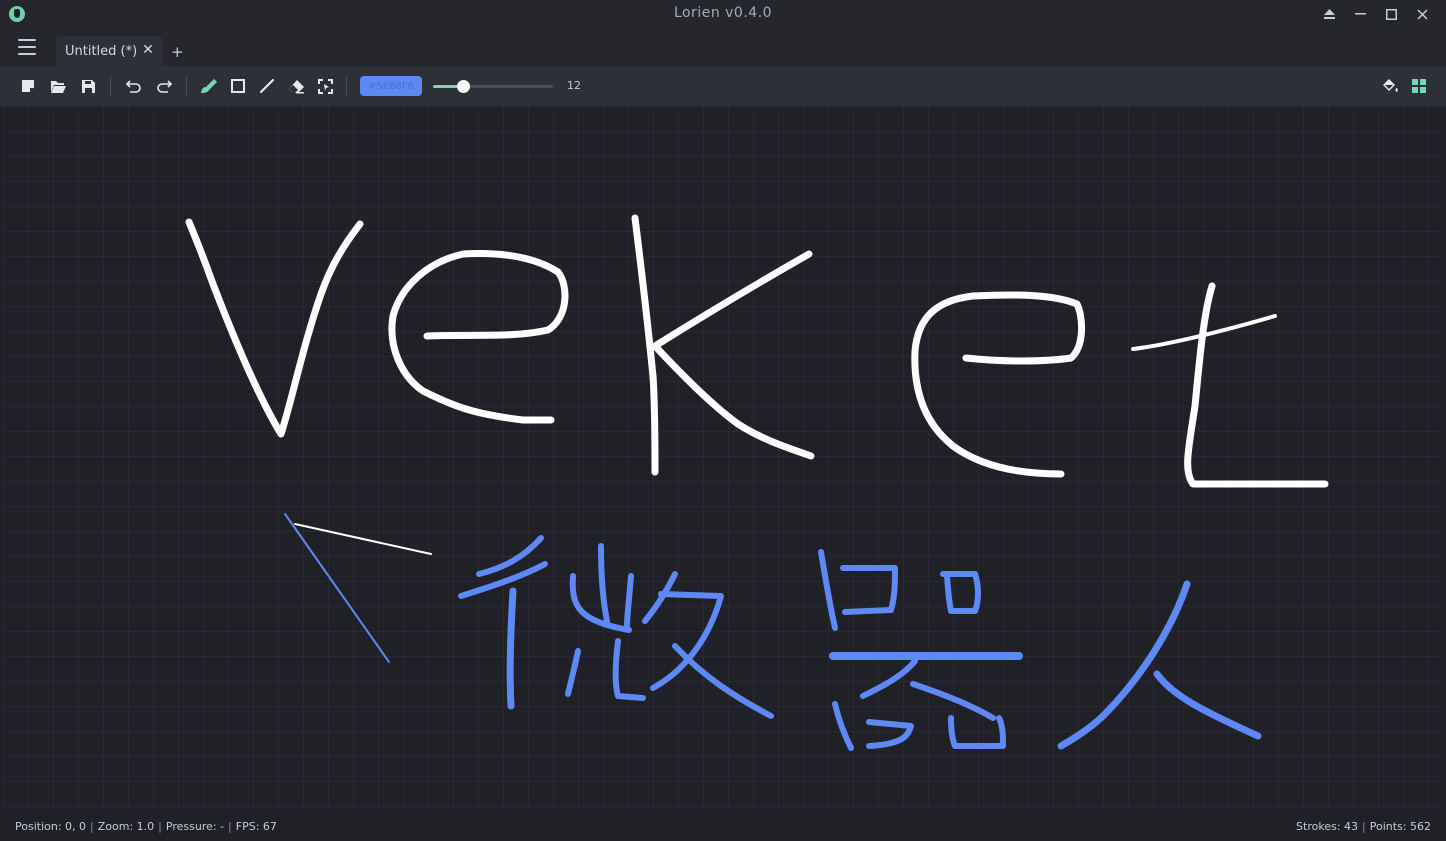 The height and width of the screenshot is (841, 1446). I want to click on window-title: Lorien v0.4.0, so click(723, 13).